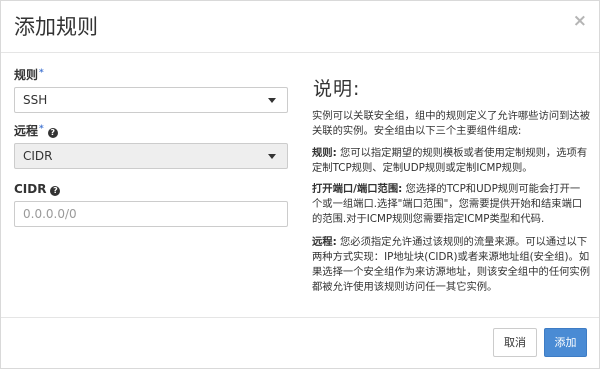 The image size is (600, 369). Describe the element at coordinates (151, 156) in the screenshot. I see `remote-select: CIDR` at that location.